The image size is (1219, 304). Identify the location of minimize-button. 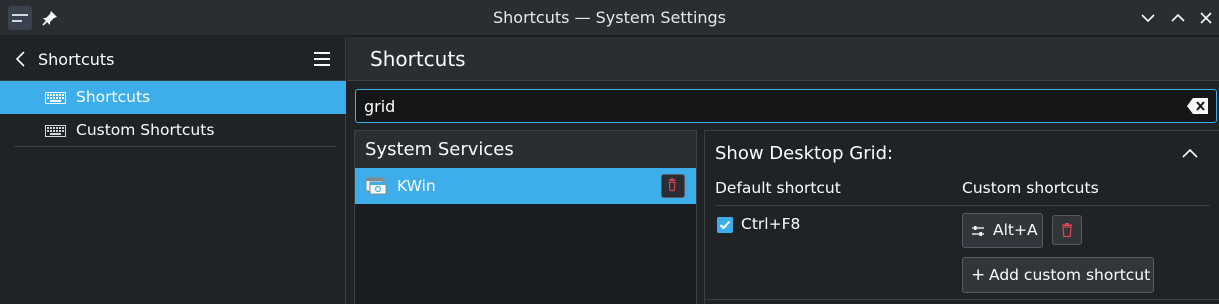
(1148, 18).